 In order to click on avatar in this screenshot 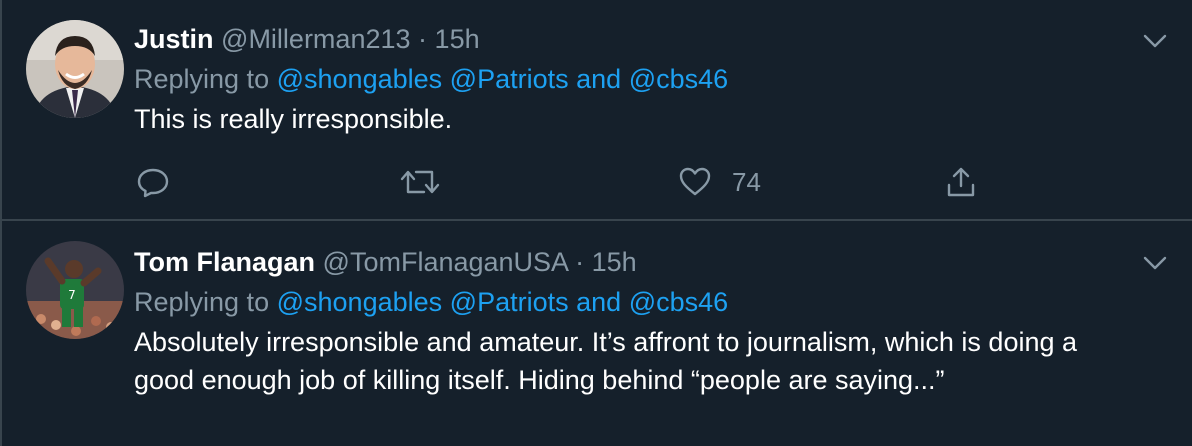, I will do `click(75, 69)`.